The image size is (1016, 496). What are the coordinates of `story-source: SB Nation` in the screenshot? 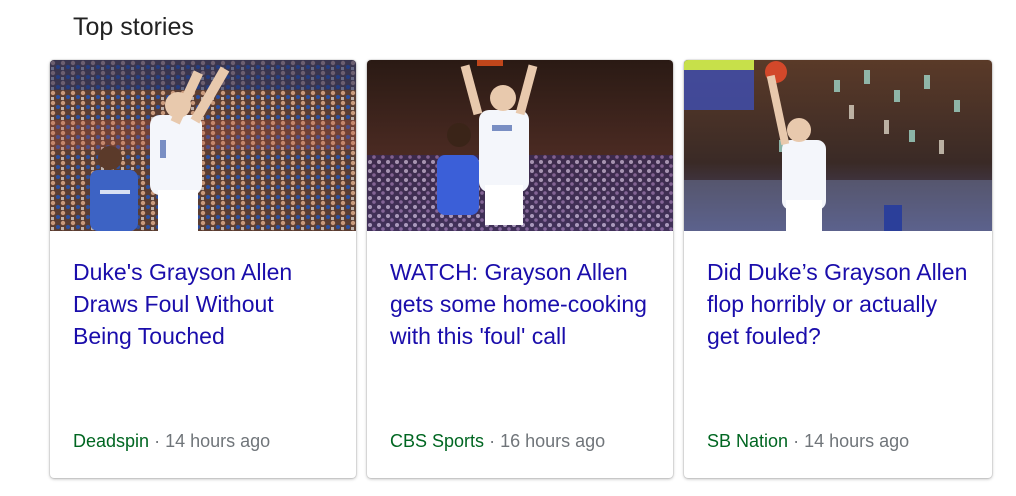 It's located at (748, 441).